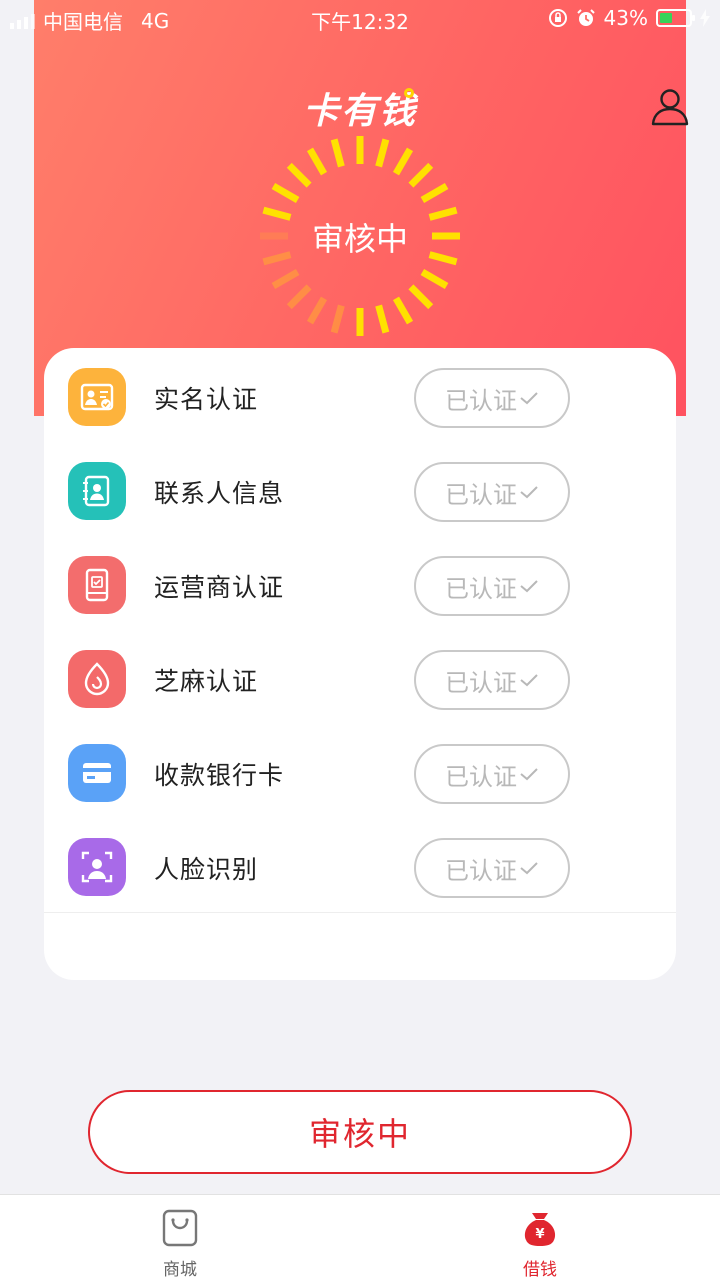 This screenshot has height=1280, width=720. Describe the element at coordinates (625, 18) in the screenshot. I see `battery-percent: 43%` at that location.